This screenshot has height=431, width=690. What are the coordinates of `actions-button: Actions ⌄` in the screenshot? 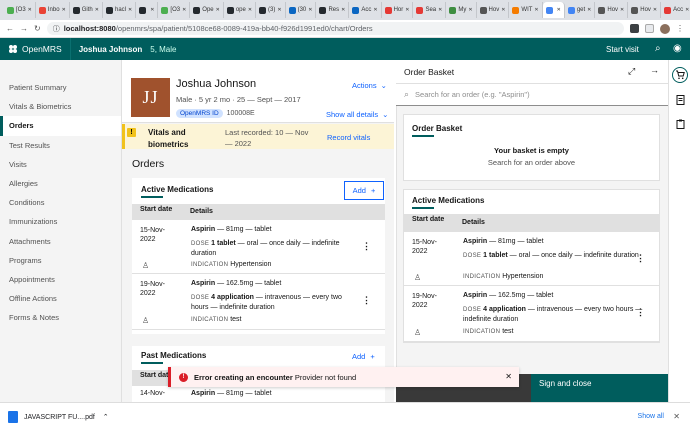 It's located at (369, 85).